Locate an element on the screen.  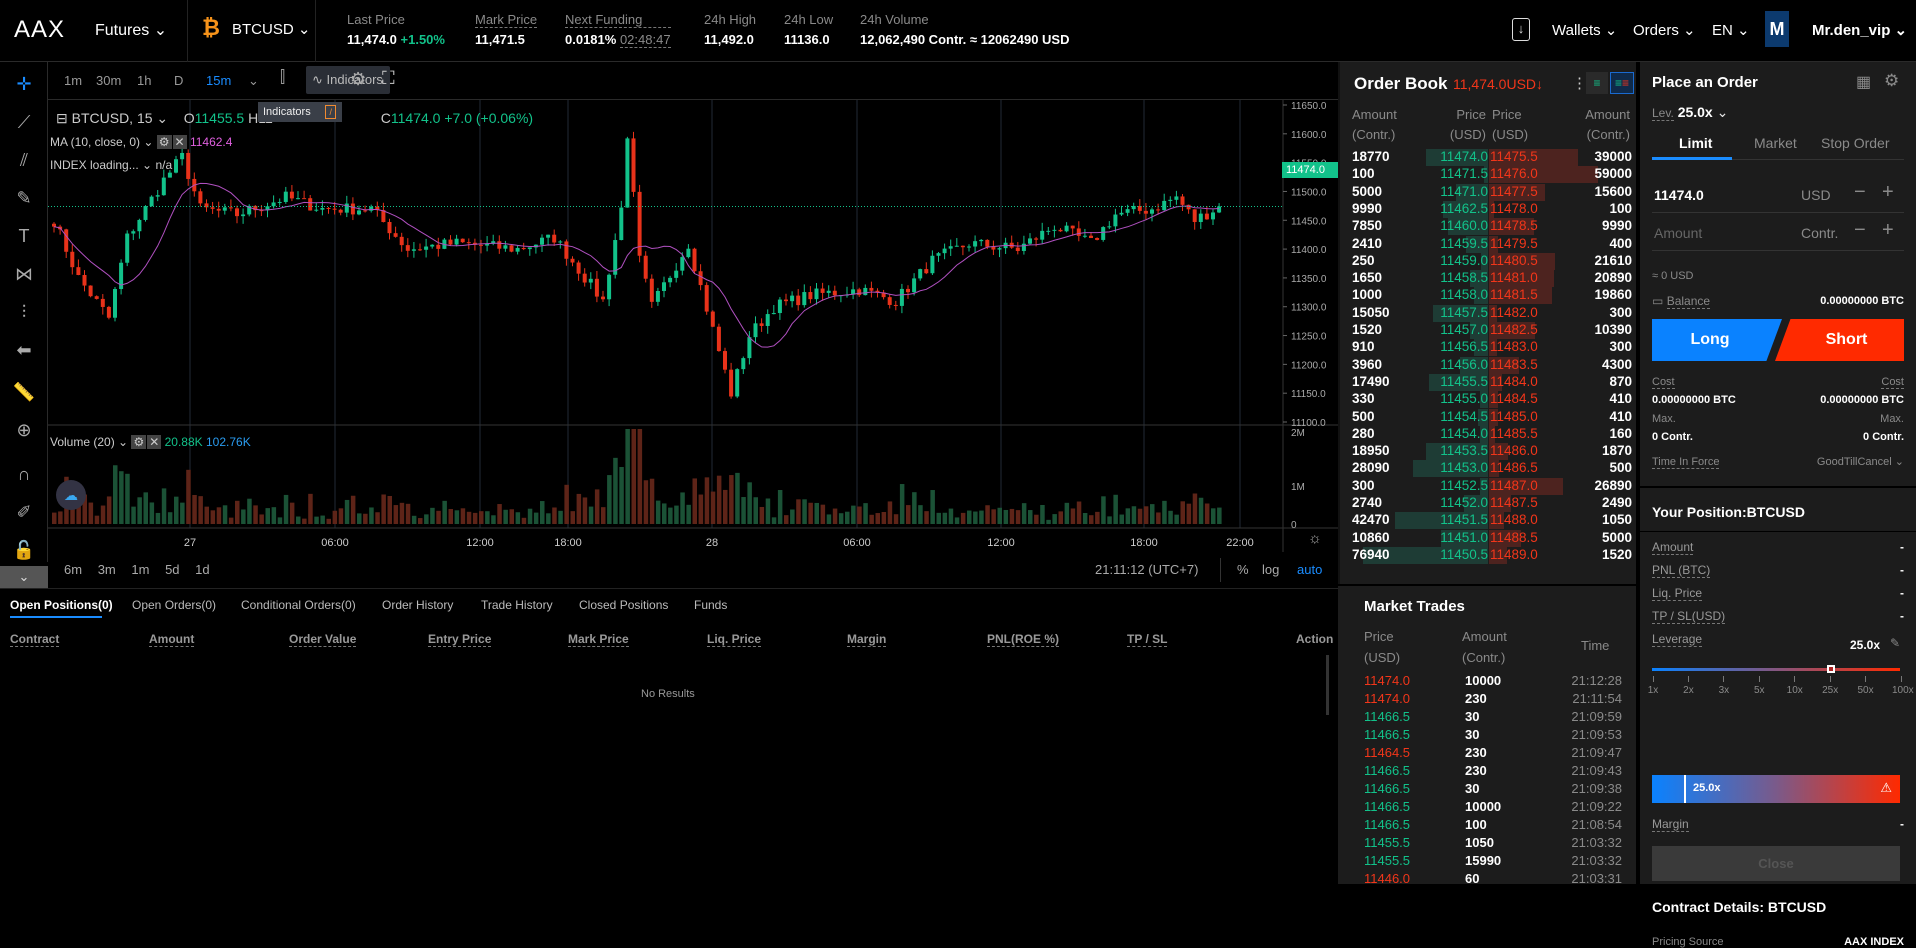
symbol-dropdown: BTCUSD ⌄ is located at coordinates (271, 29).